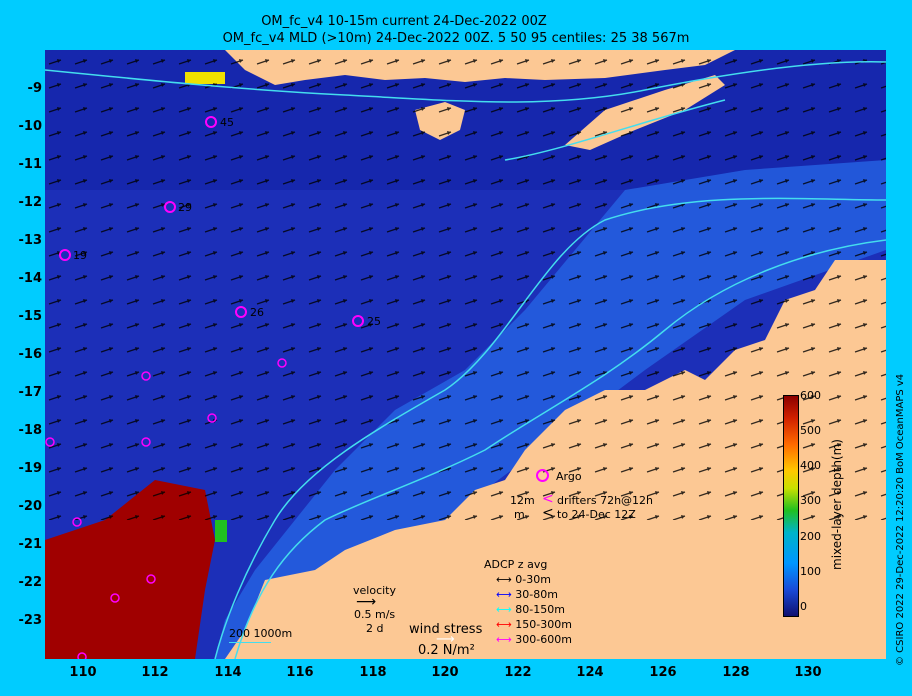 The height and width of the screenshot is (696, 912). What do you see at coordinates (445, 672) in the screenshot?
I see `x-tick: 120` at bounding box center [445, 672].